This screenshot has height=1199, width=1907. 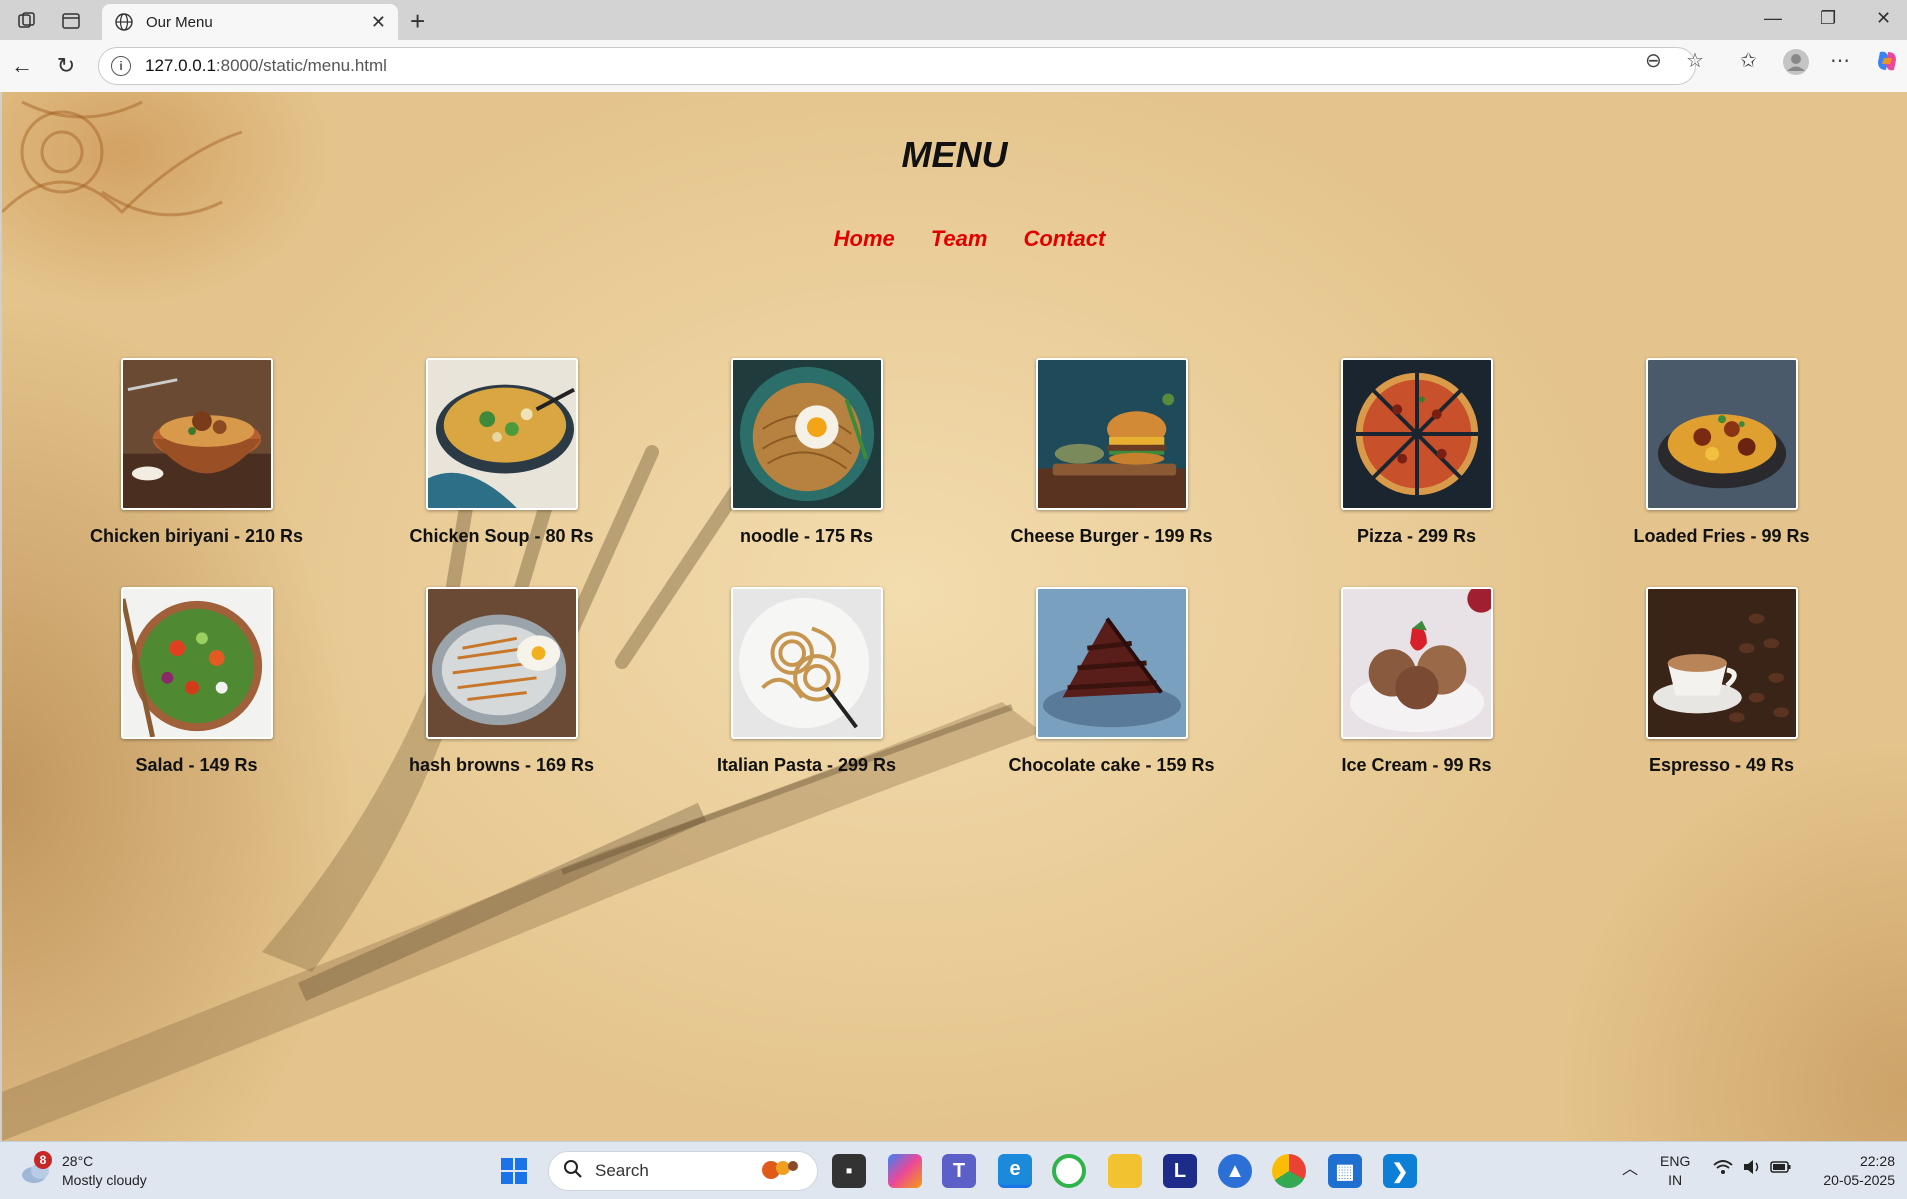 I want to click on weather-badge: 8, so click(x=43, y=1160).